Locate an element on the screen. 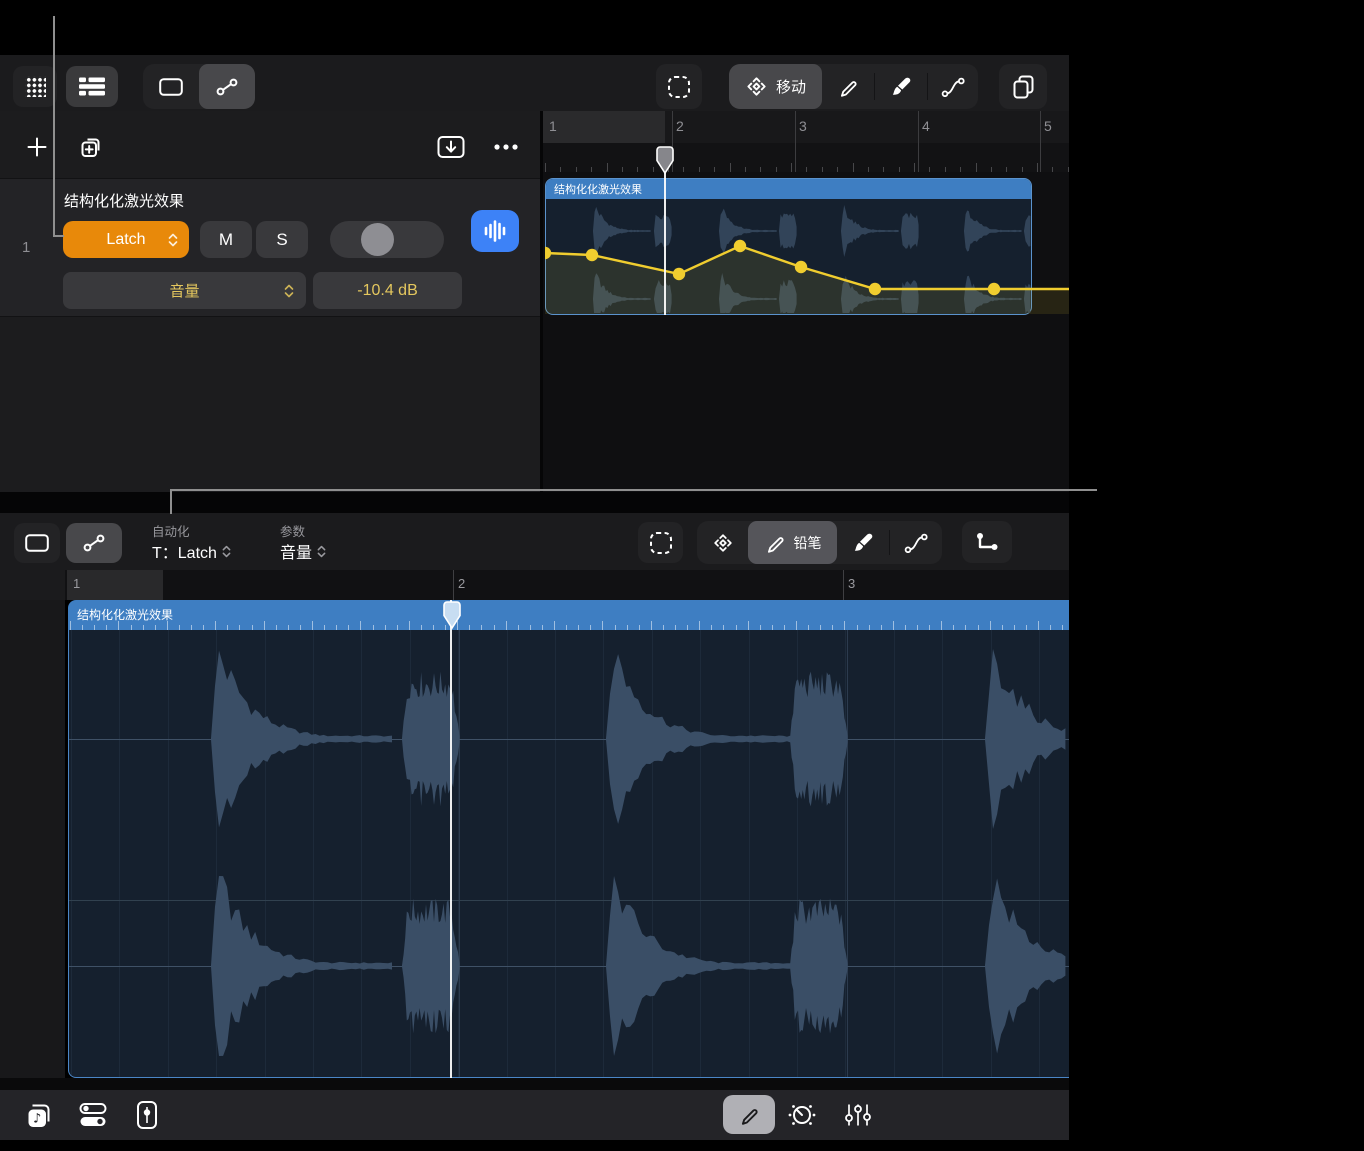  loops-browser-button: ♪ is located at coordinates (39, 1115).